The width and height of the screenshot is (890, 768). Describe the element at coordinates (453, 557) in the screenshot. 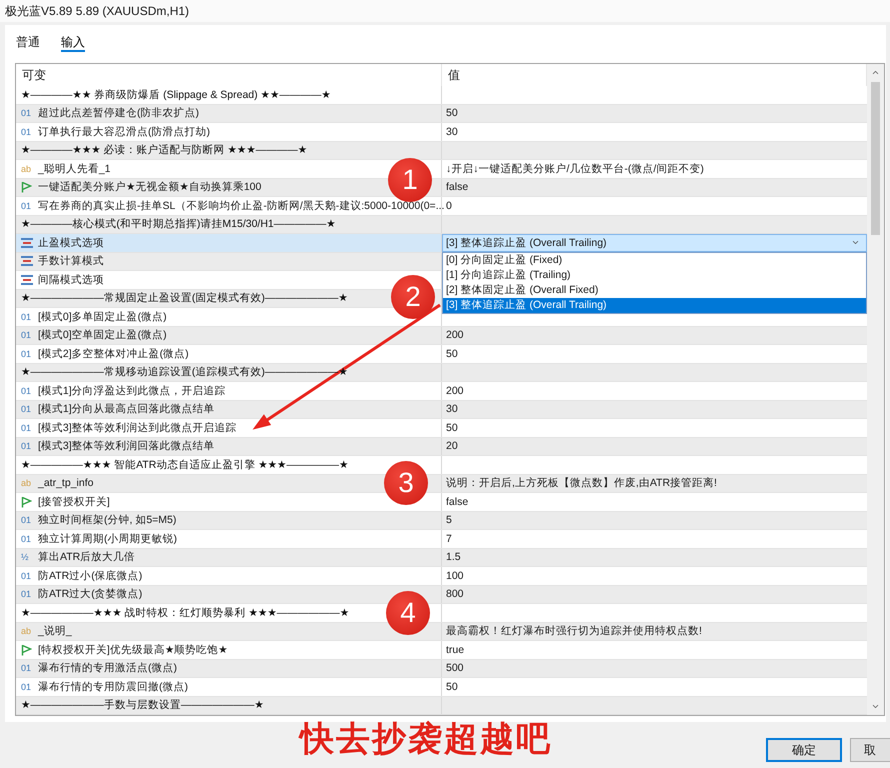

I see `parameter-value: 1.5` at that location.